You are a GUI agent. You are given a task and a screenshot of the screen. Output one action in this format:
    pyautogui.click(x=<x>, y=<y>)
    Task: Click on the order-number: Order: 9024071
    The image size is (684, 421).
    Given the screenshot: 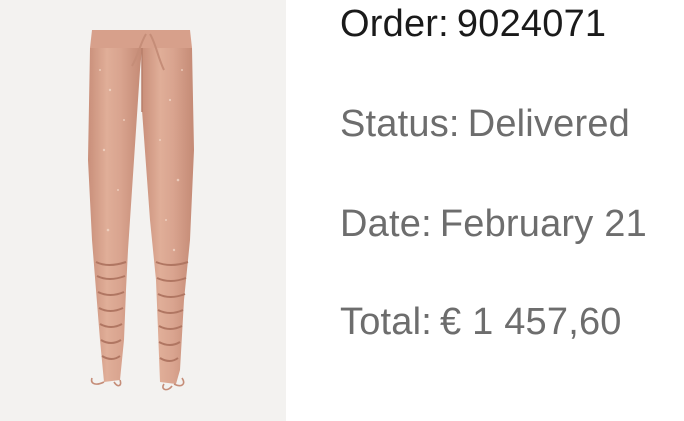 What is the action you would take?
    pyautogui.click(x=473, y=24)
    